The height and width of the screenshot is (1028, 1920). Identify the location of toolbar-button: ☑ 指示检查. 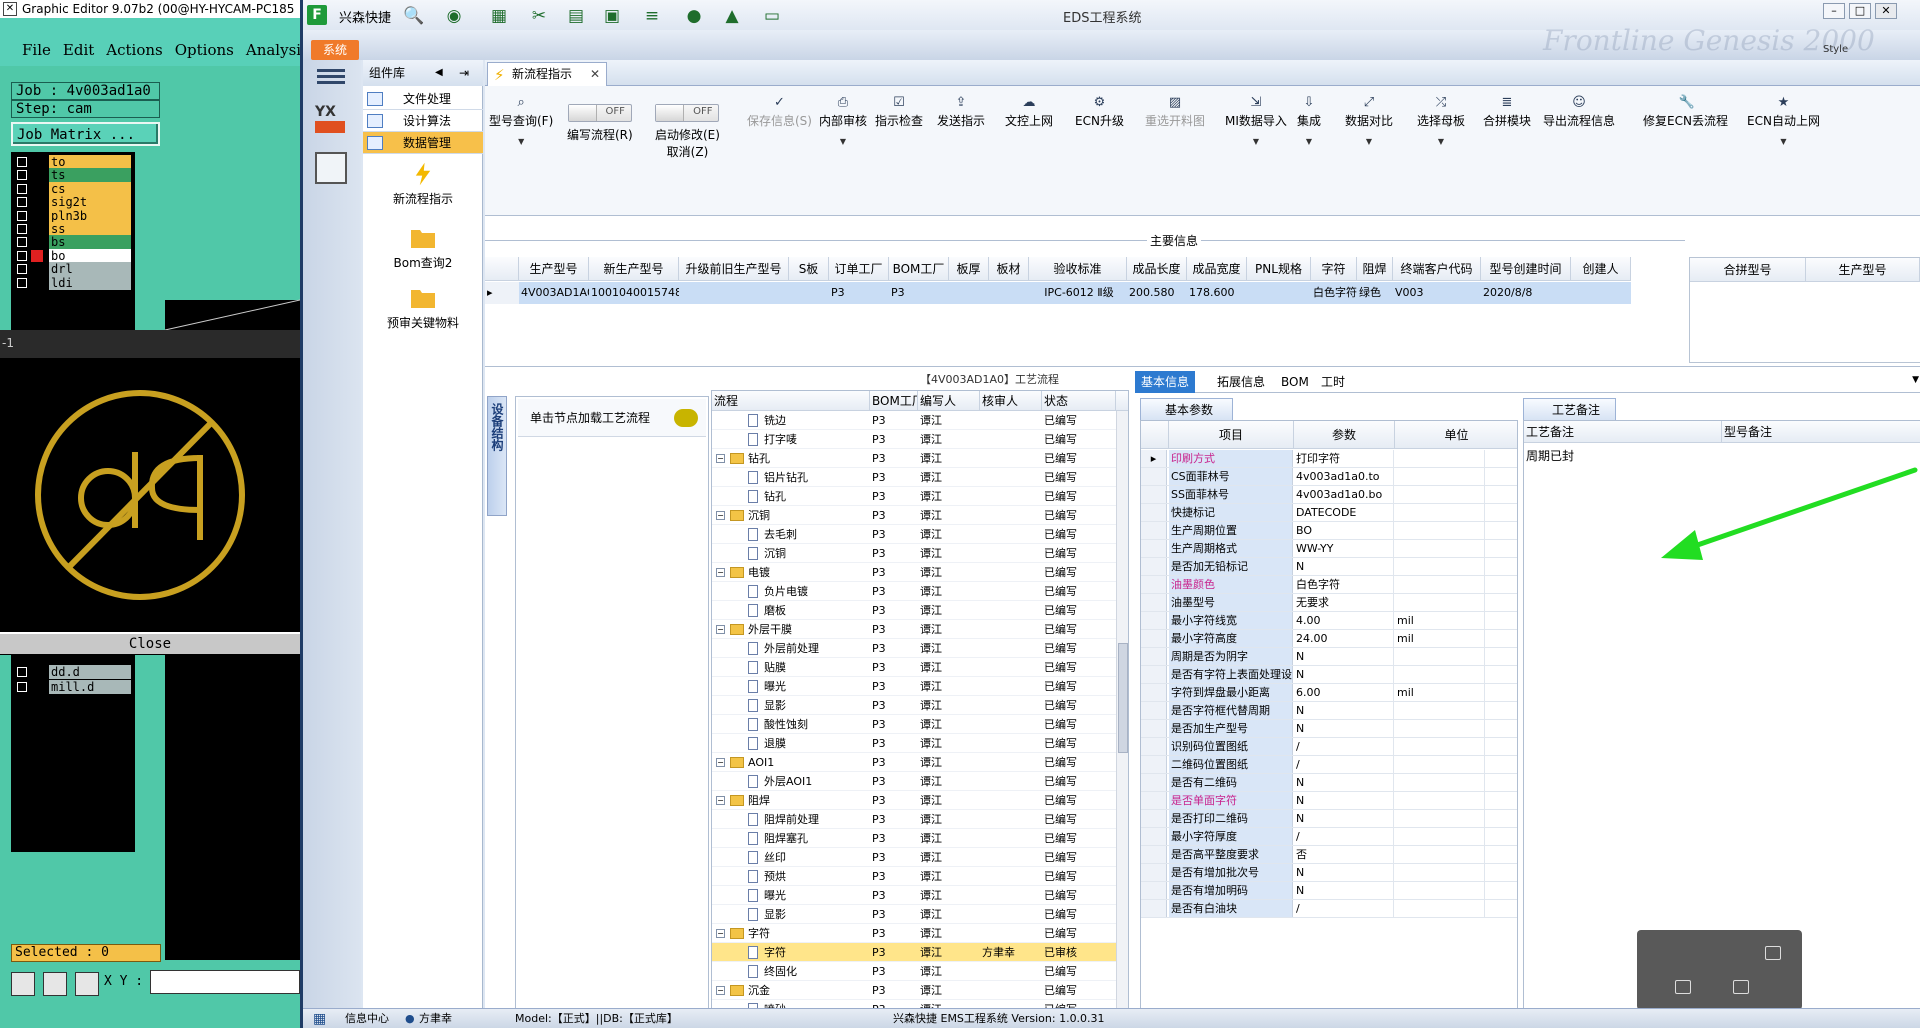
(899, 112).